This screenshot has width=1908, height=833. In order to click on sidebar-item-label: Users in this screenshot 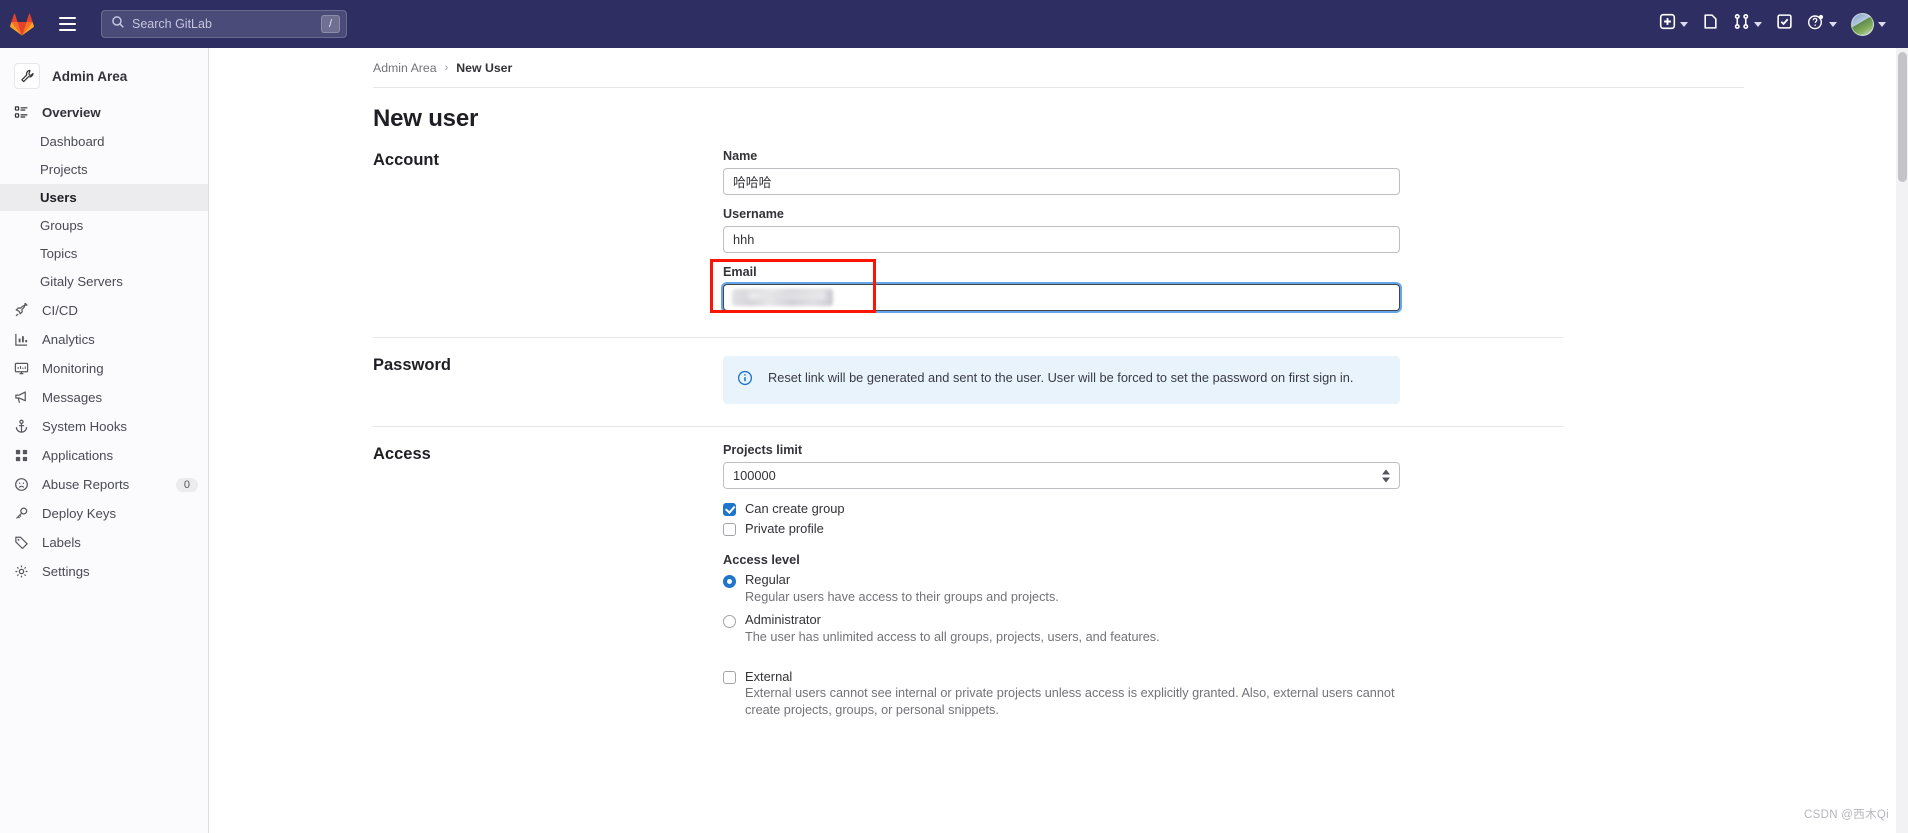, I will do `click(58, 197)`.